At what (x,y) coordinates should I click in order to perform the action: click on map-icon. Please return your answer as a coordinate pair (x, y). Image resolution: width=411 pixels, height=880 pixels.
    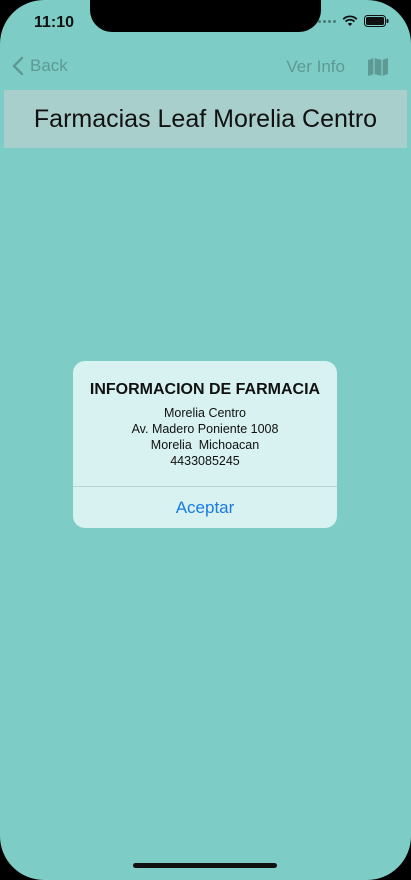
    Looking at the image, I should click on (378, 67).